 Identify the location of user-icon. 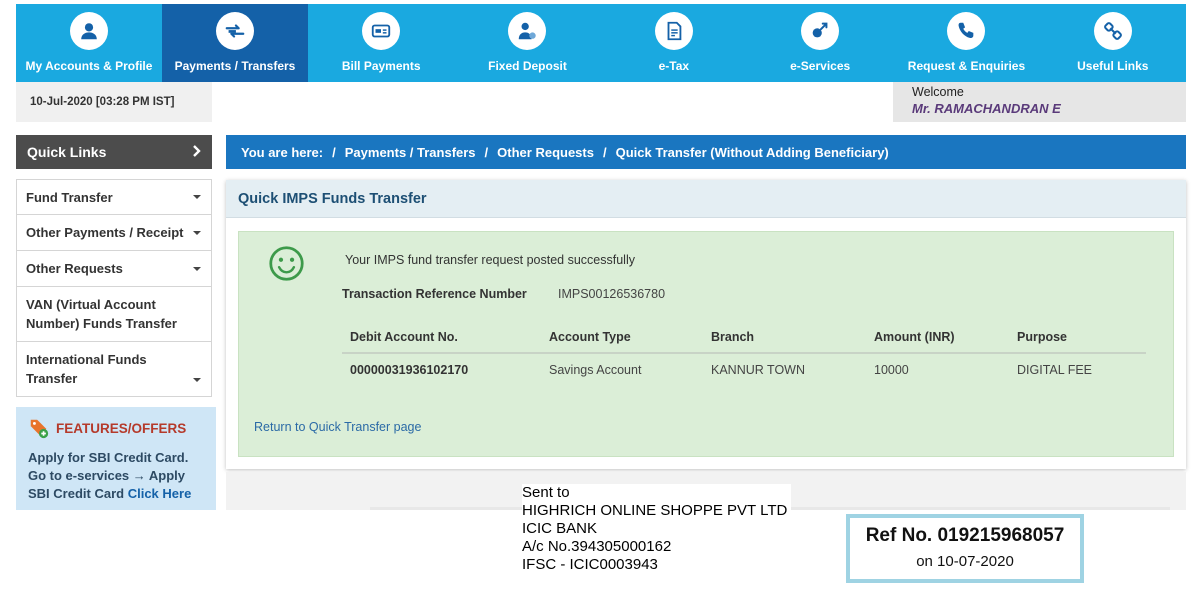
(89, 31).